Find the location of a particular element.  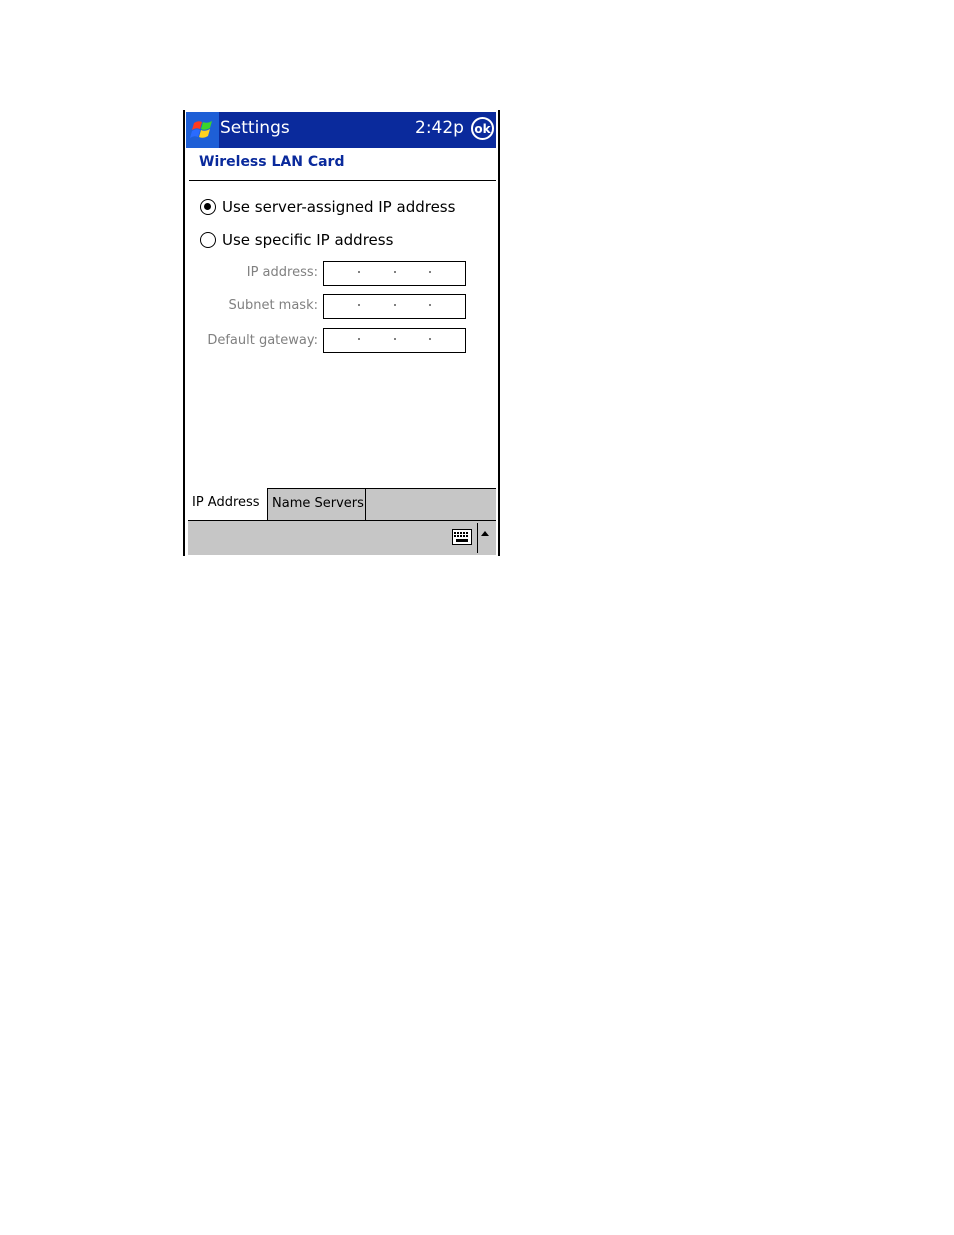

window-title: Settings is located at coordinates (255, 128).